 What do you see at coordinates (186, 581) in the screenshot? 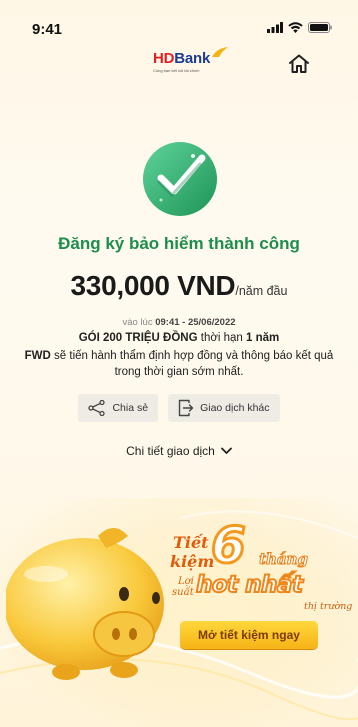
I see `promo-loi: Lợi` at bounding box center [186, 581].